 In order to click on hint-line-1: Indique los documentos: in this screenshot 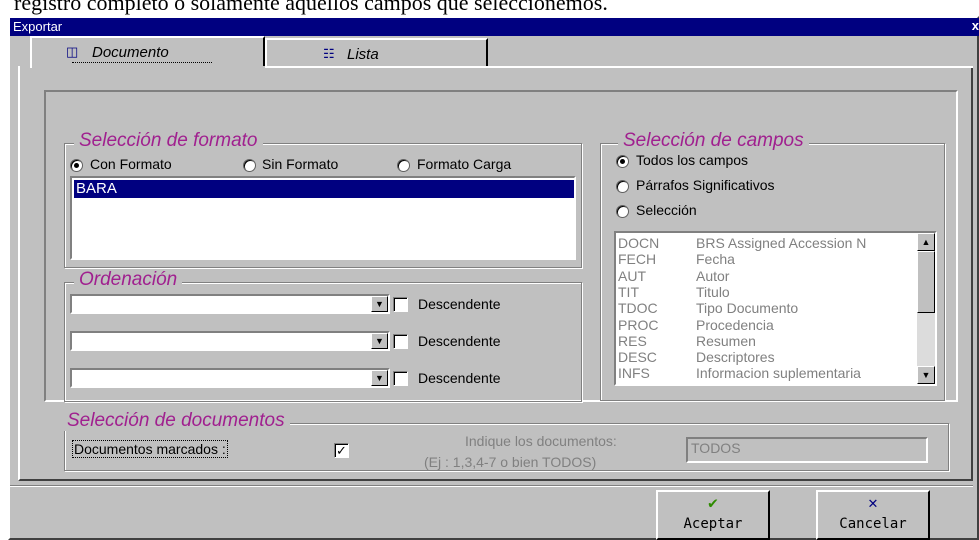, I will do `click(541, 441)`.